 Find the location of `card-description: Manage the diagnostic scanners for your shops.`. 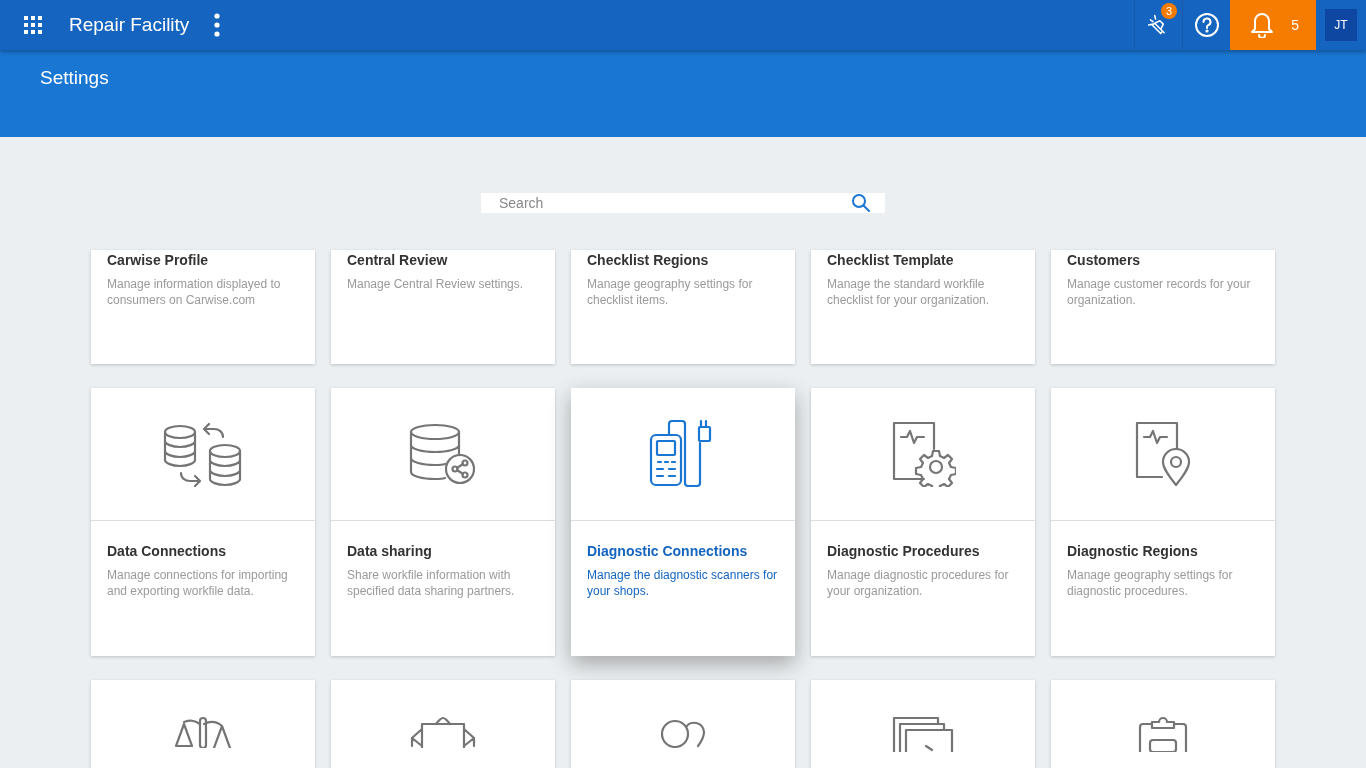

card-description: Manage the diagnostic scanners for your shops. is located at coordinates (683, 583).